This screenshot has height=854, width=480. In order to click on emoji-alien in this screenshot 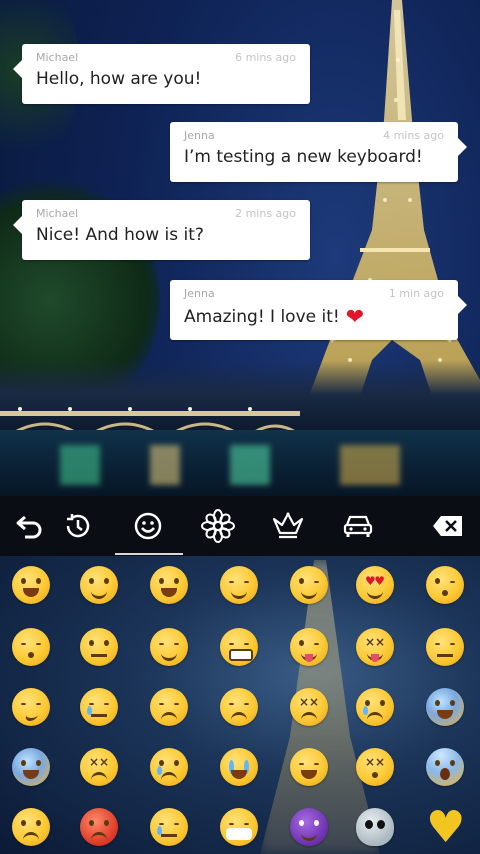, I will do `click(375, 827)`.